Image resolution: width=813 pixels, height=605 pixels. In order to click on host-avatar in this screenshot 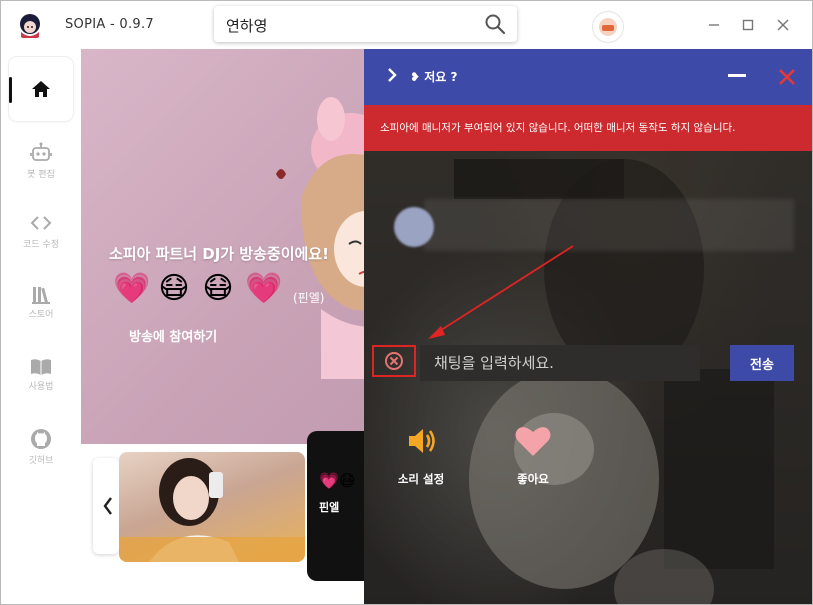, I will do `click(414, 227)`.